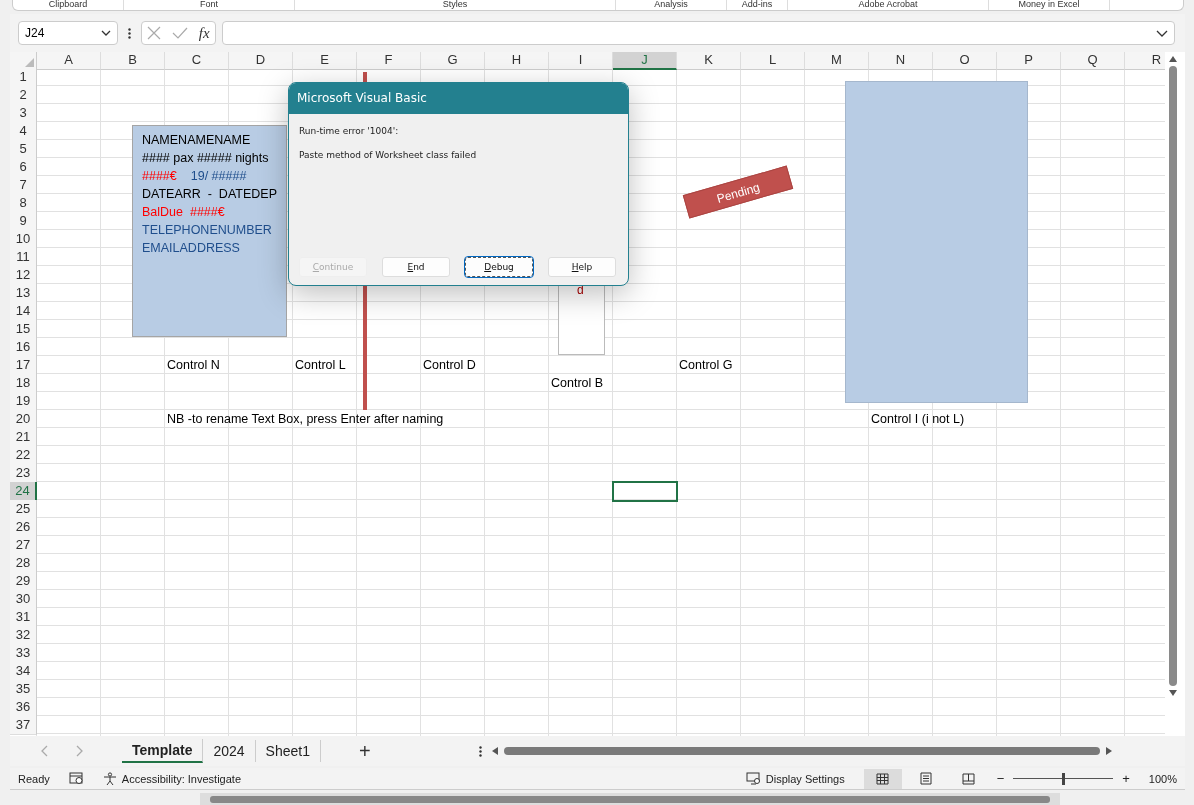  What do you see at coordinates (416, 267) in the screenshot?
I see `dialog-button: End` at bounding box center [416, 267].